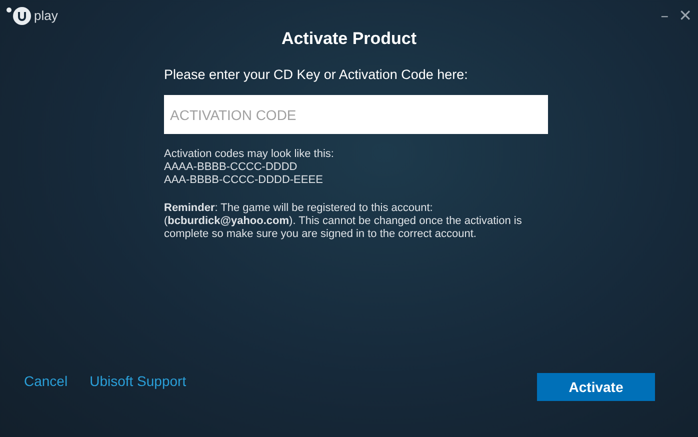 The width and height of the screenshot is (698, 437). What do you see at coordinates (138, 381) in the screenshot?
I see `footer-link: Ubisoft Support` at bounding box center [138, 381].